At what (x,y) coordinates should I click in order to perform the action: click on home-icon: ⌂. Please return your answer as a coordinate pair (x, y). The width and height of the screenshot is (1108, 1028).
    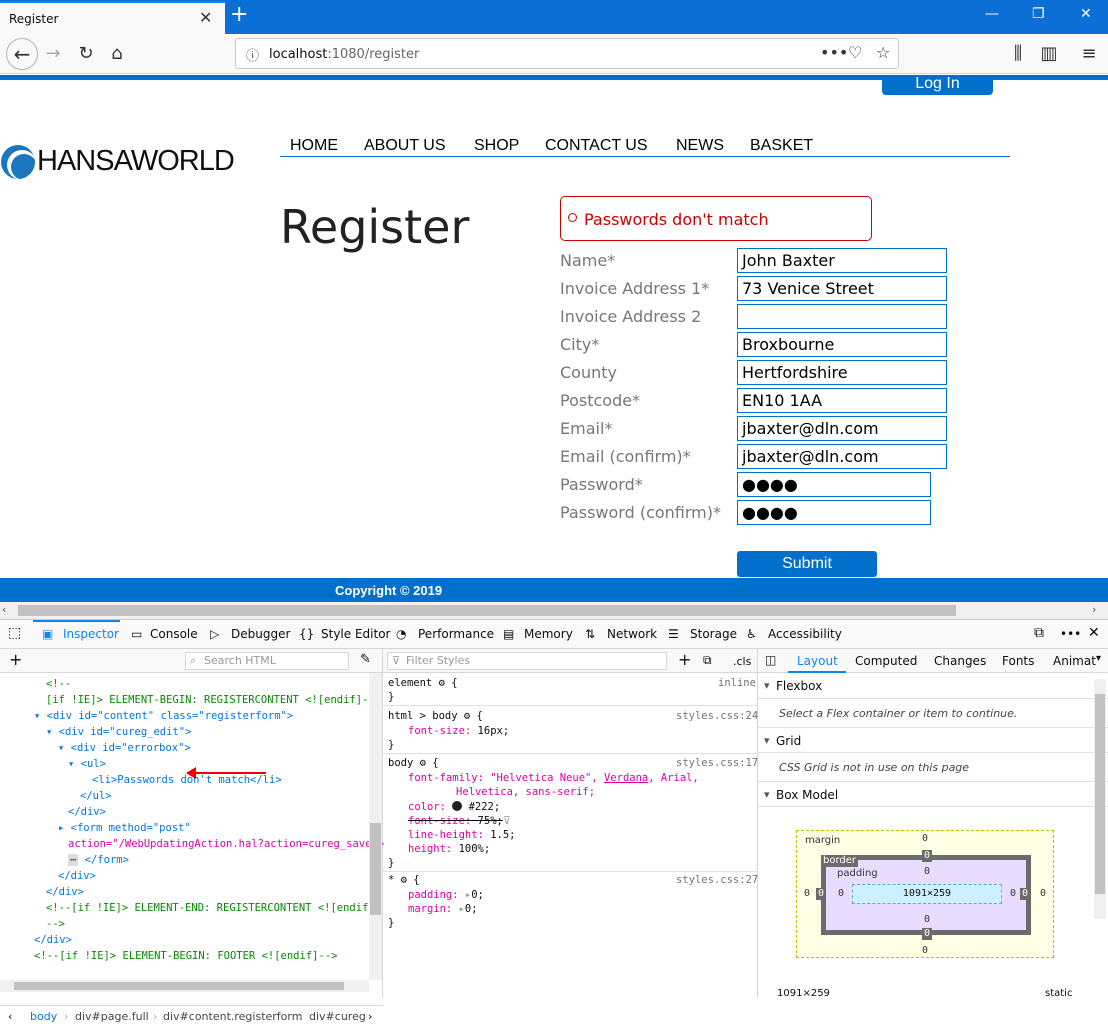
    Looking at the image, I should click on (117, 54).